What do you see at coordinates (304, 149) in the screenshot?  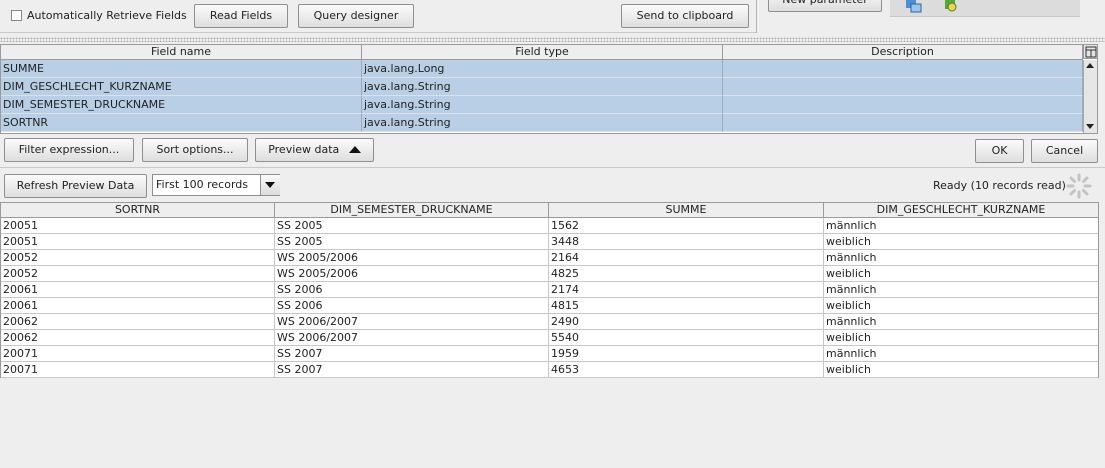 I see `preview-data-label: Preview data` at bounding box center [304, 149].